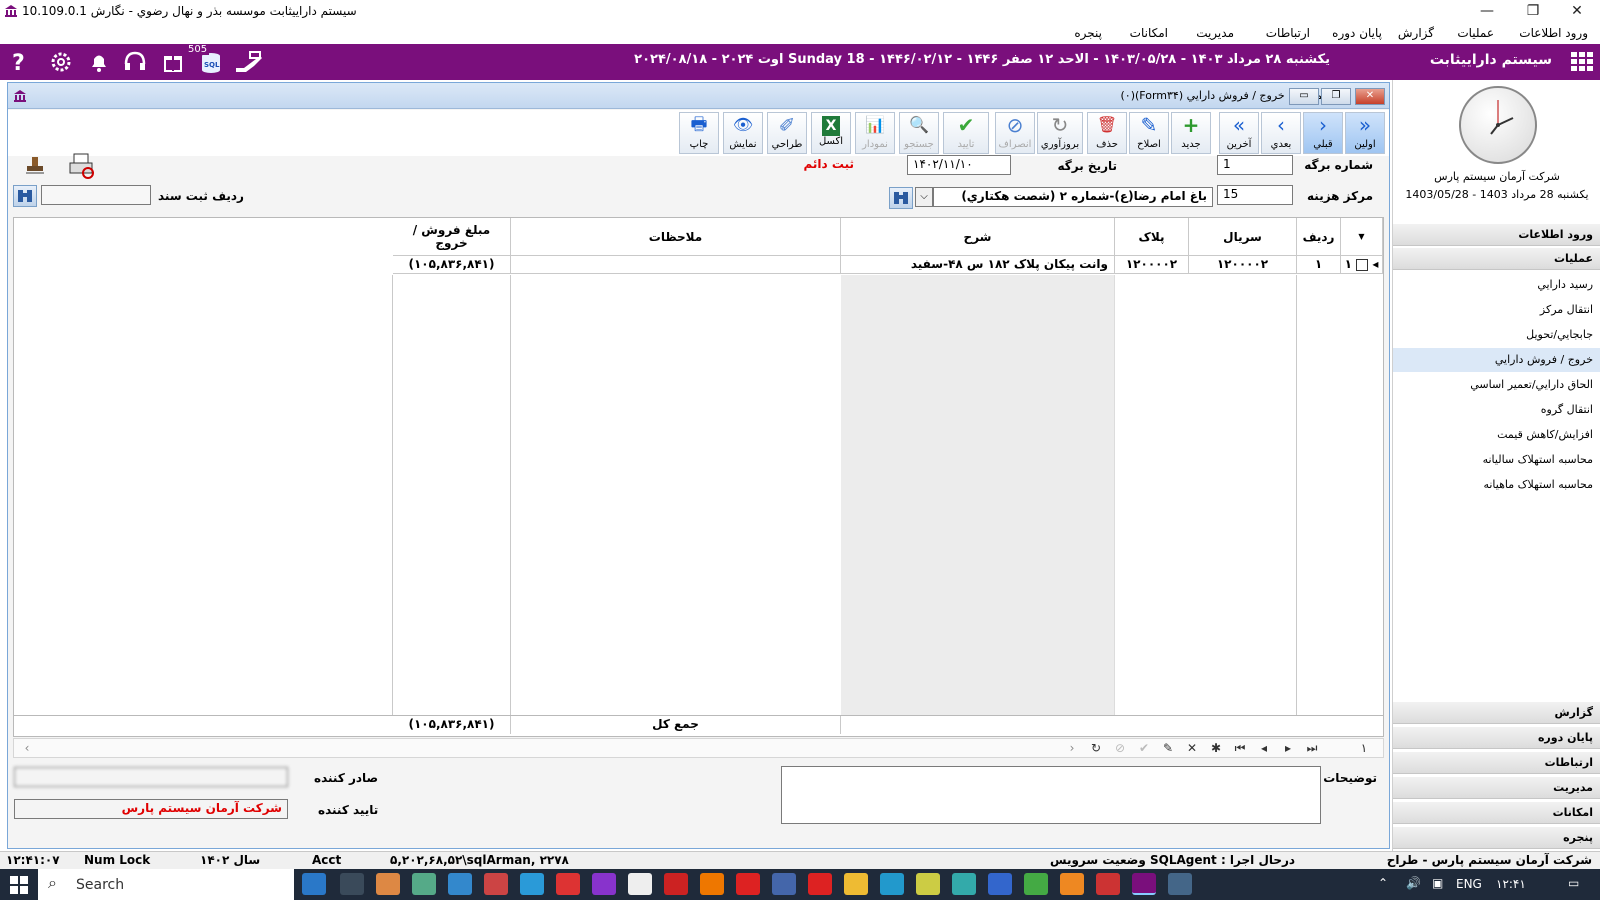 The width and height of the screenshot is (1600, 900). I want to click on sidebar-item-price-change: افزايش/کاهش قيمت, so click(1496, 435).